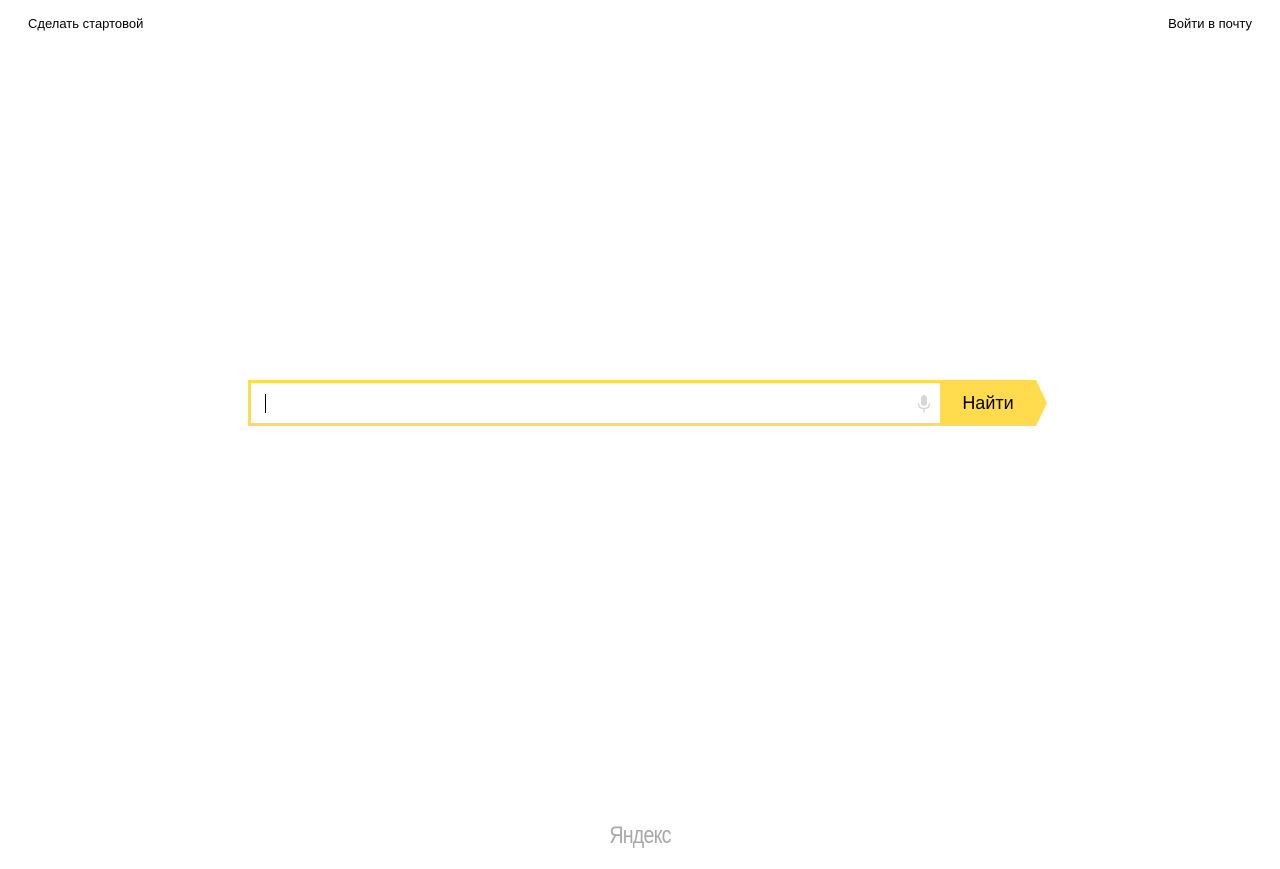 This screenshot has width=1280, height=869. I want to click on mail-login-link: Войти в почту, so click(1210, 23).